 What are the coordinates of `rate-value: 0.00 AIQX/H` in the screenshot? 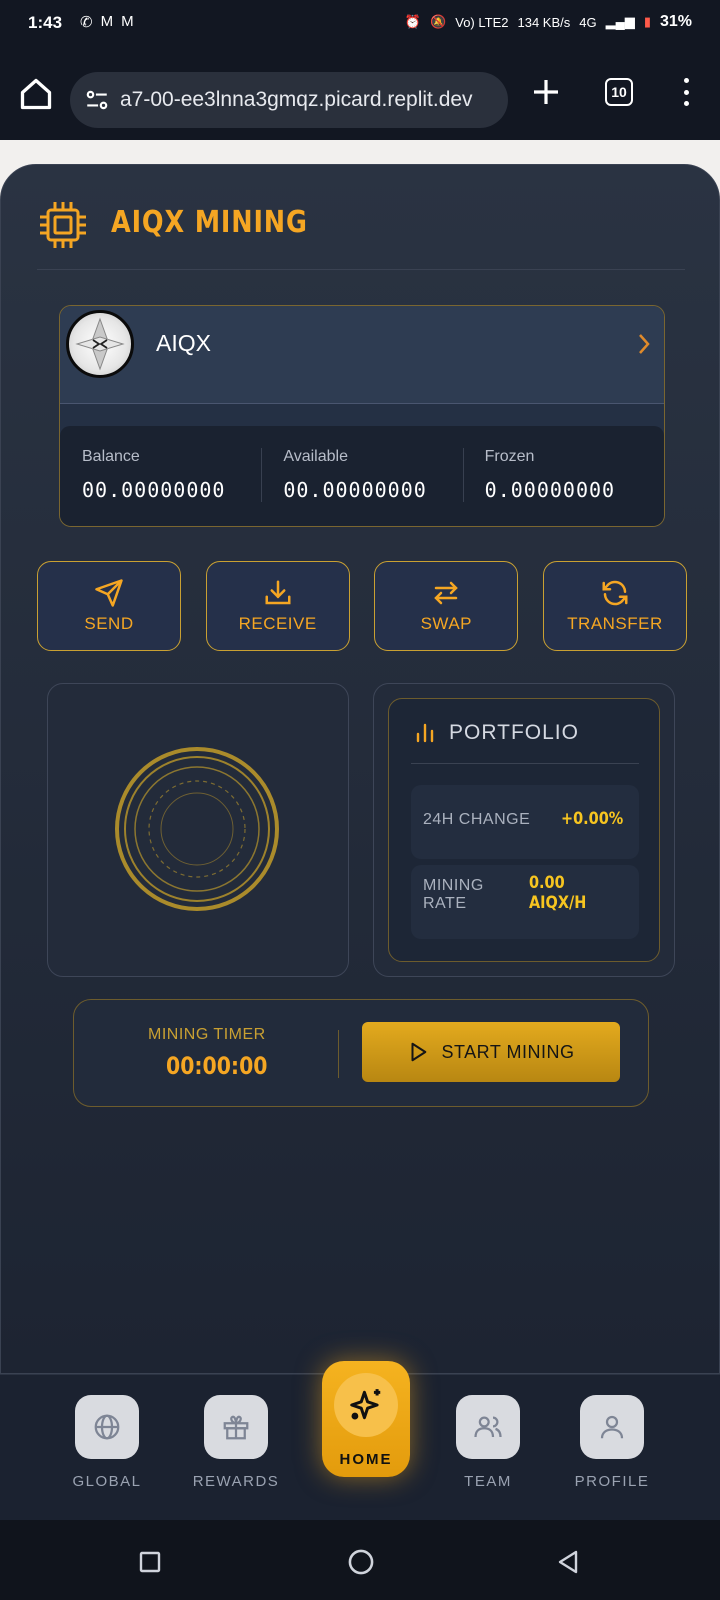 It's located at (557, 893).